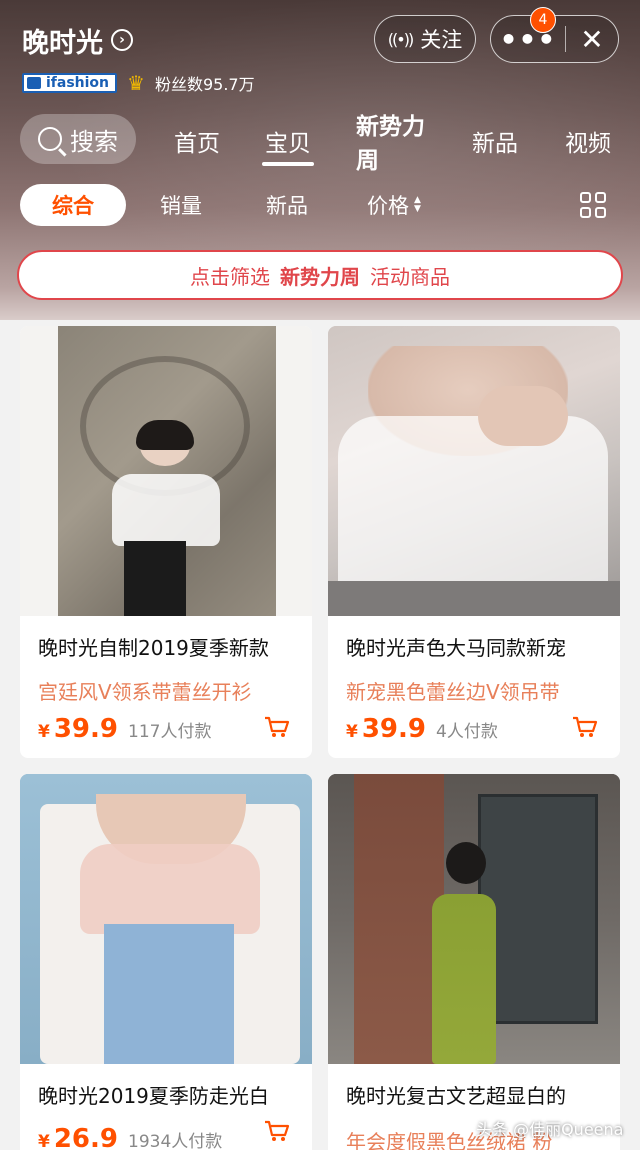 This screenshot has width=640, height=1150. I want to click on search-label: 搜索, so click(94, 141).